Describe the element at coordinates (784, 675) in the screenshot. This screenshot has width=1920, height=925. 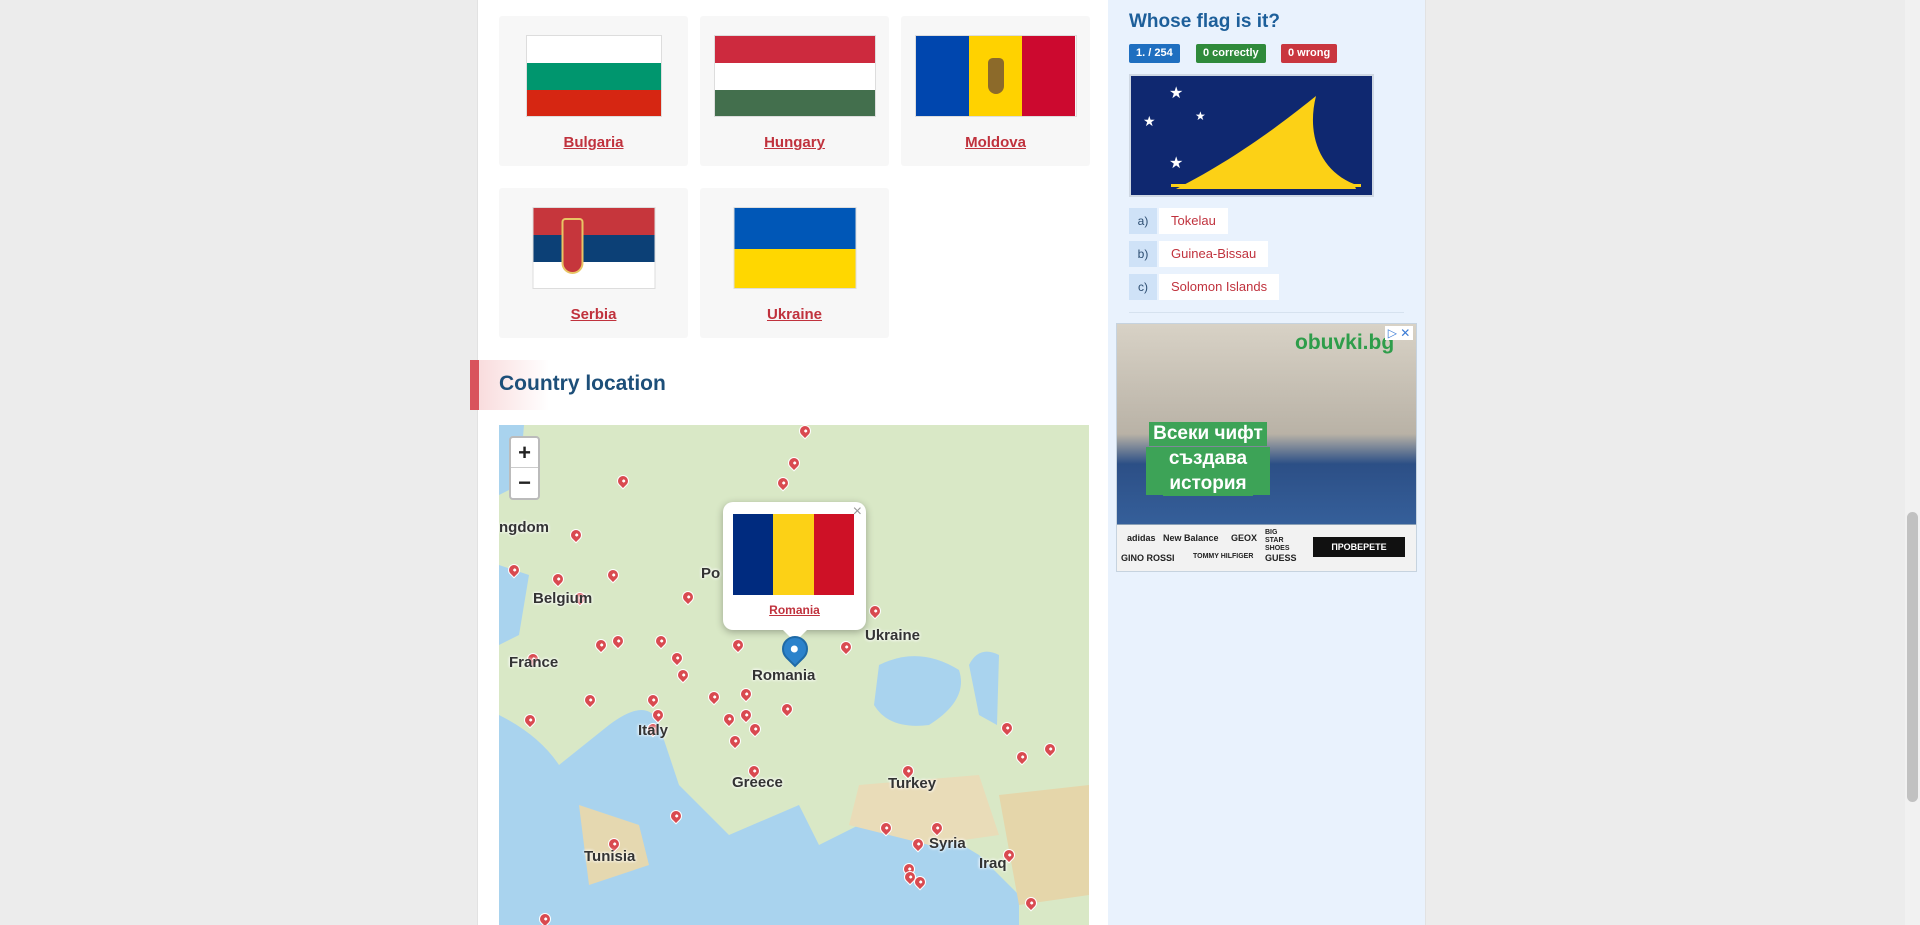
I see `map-label: Romania` at that location.